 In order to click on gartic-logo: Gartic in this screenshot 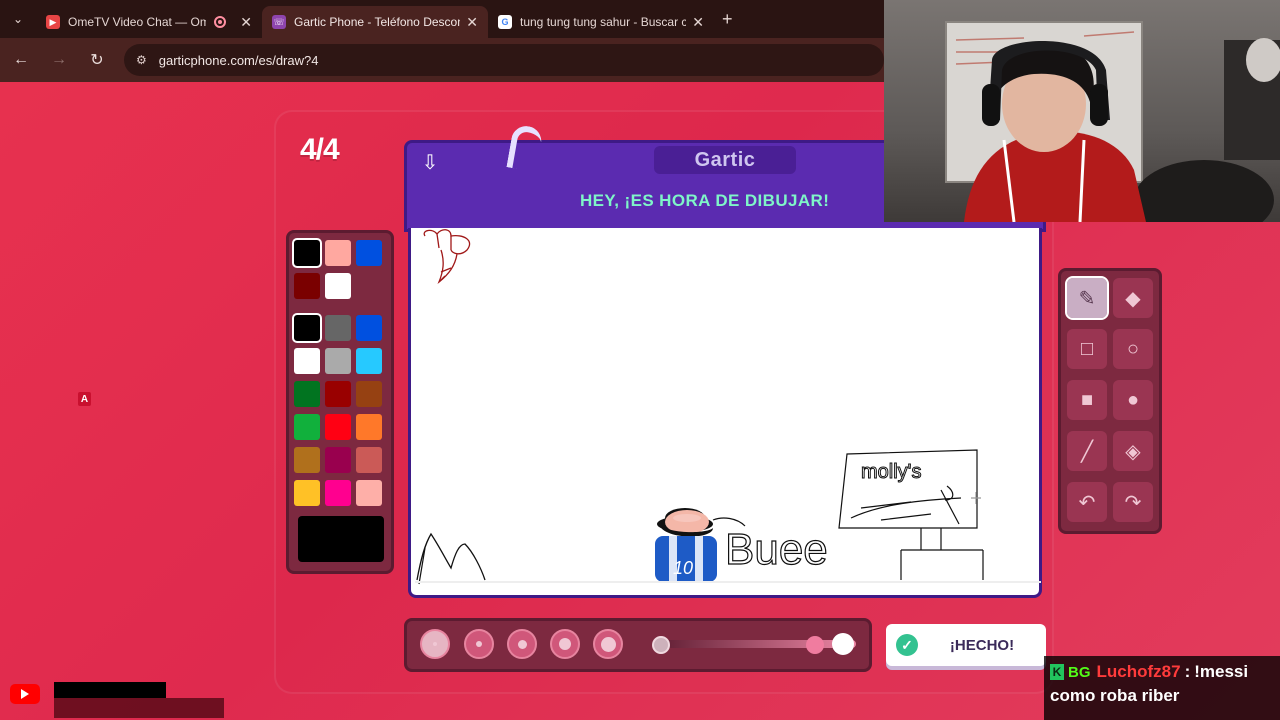, I will do `click(725, 160)`.